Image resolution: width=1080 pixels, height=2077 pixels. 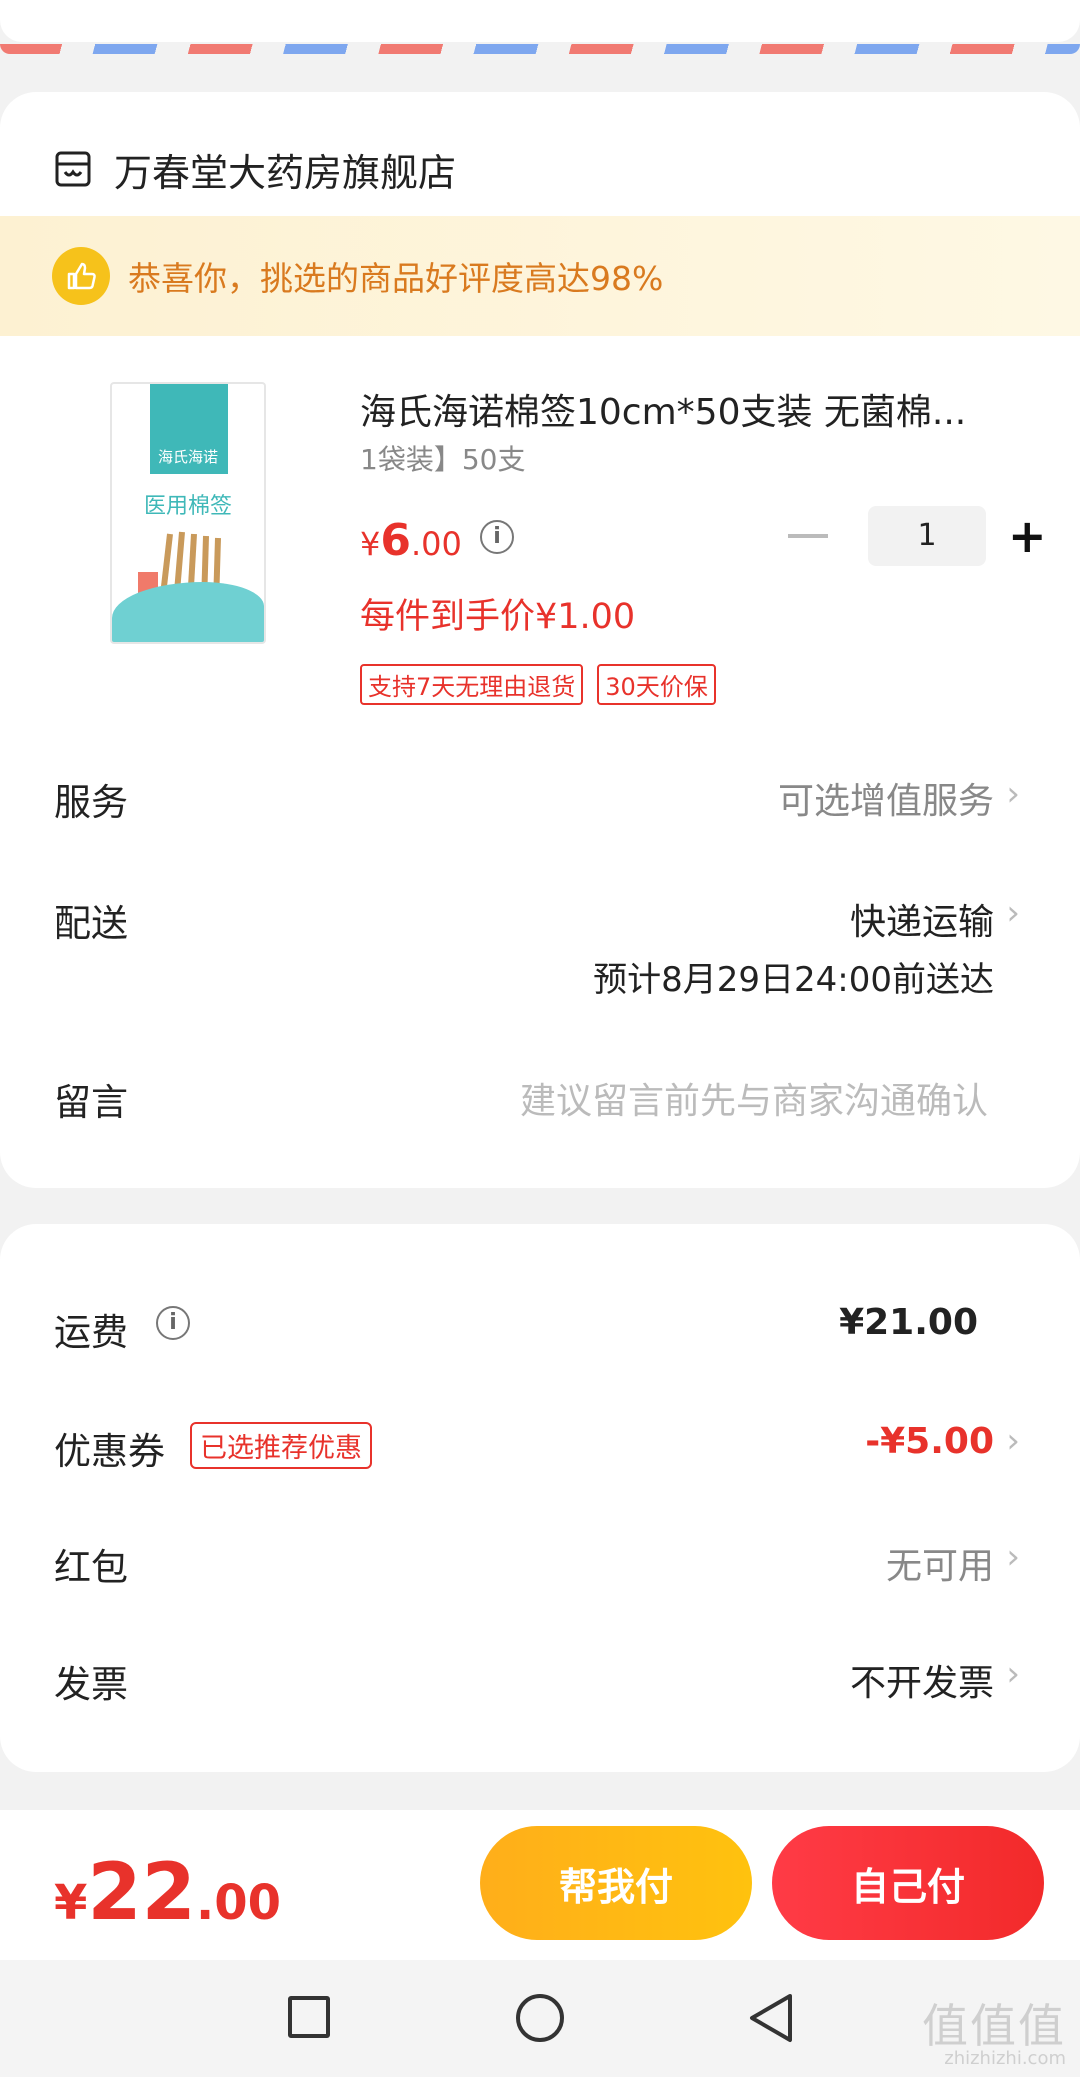 I want to click on airmail-border, so click(x=540, y=29).